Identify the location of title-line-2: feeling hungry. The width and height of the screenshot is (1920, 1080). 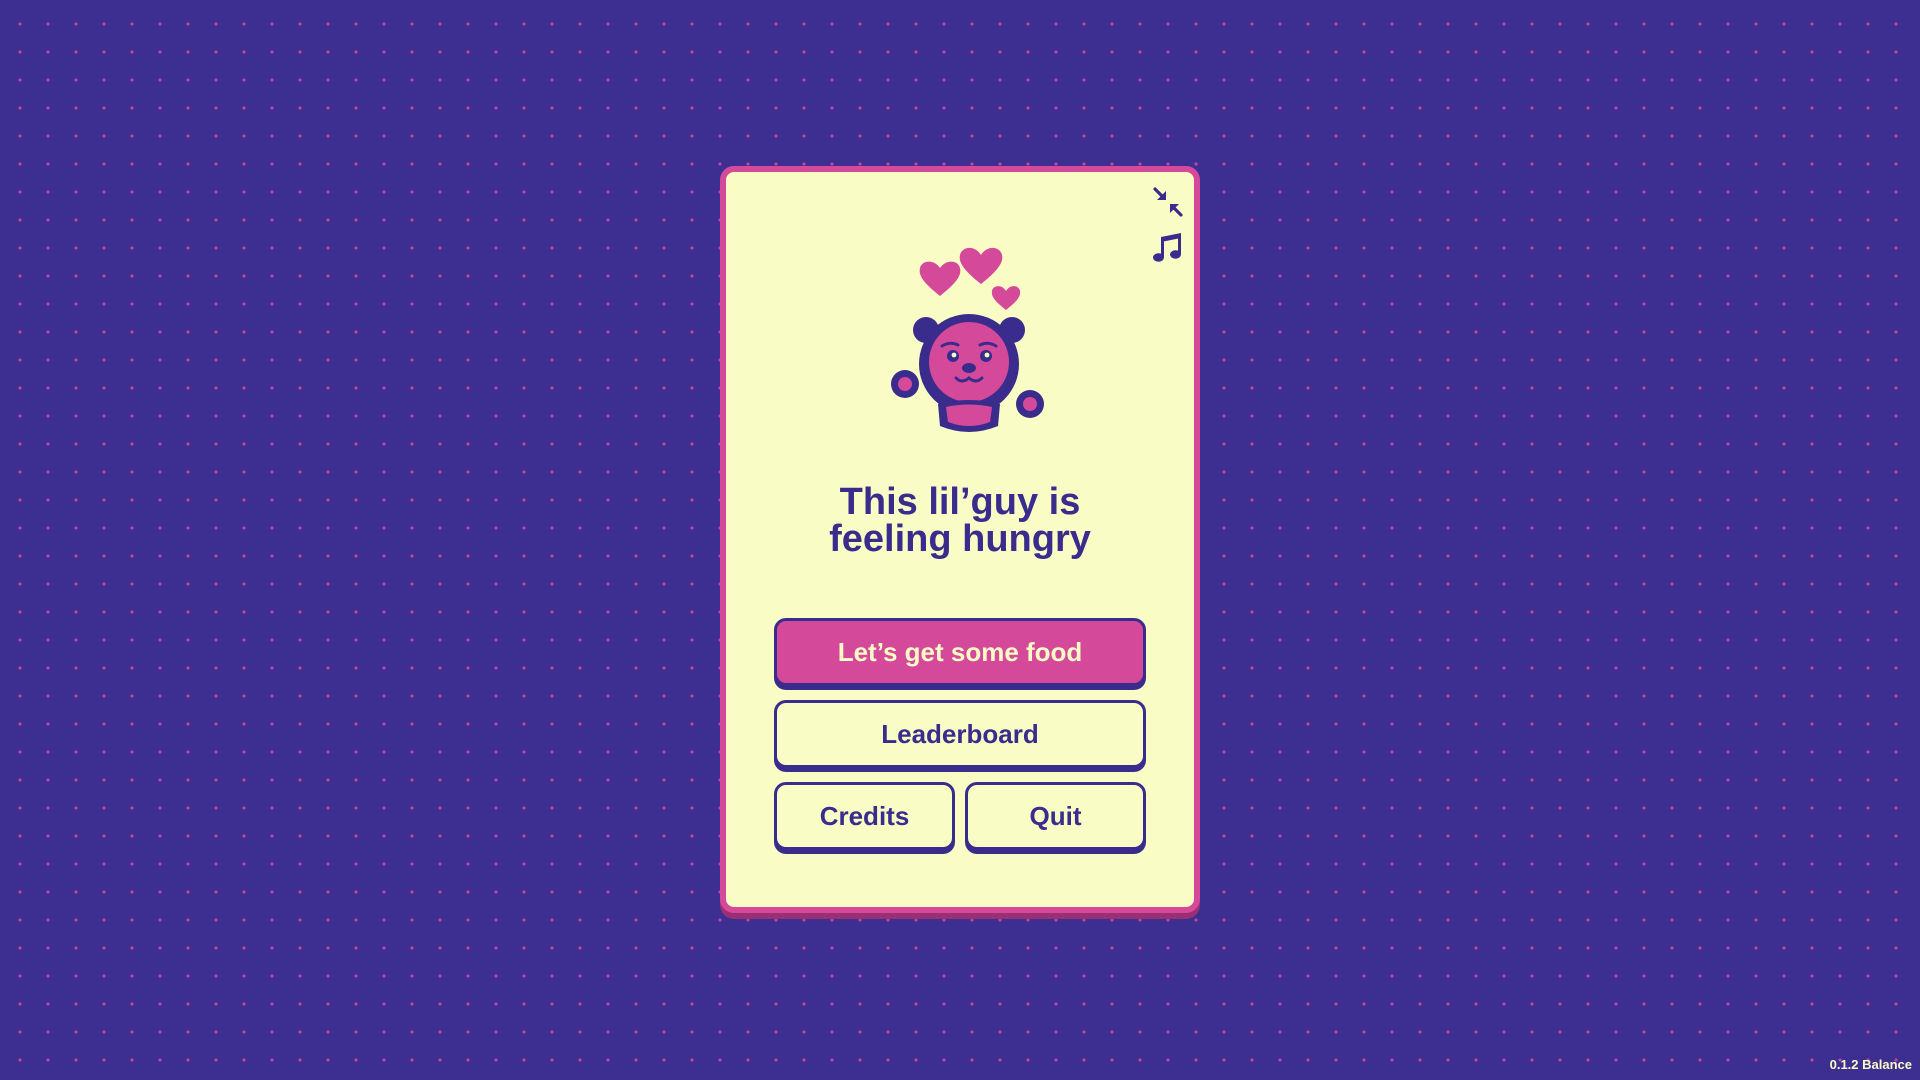
(960, 539).